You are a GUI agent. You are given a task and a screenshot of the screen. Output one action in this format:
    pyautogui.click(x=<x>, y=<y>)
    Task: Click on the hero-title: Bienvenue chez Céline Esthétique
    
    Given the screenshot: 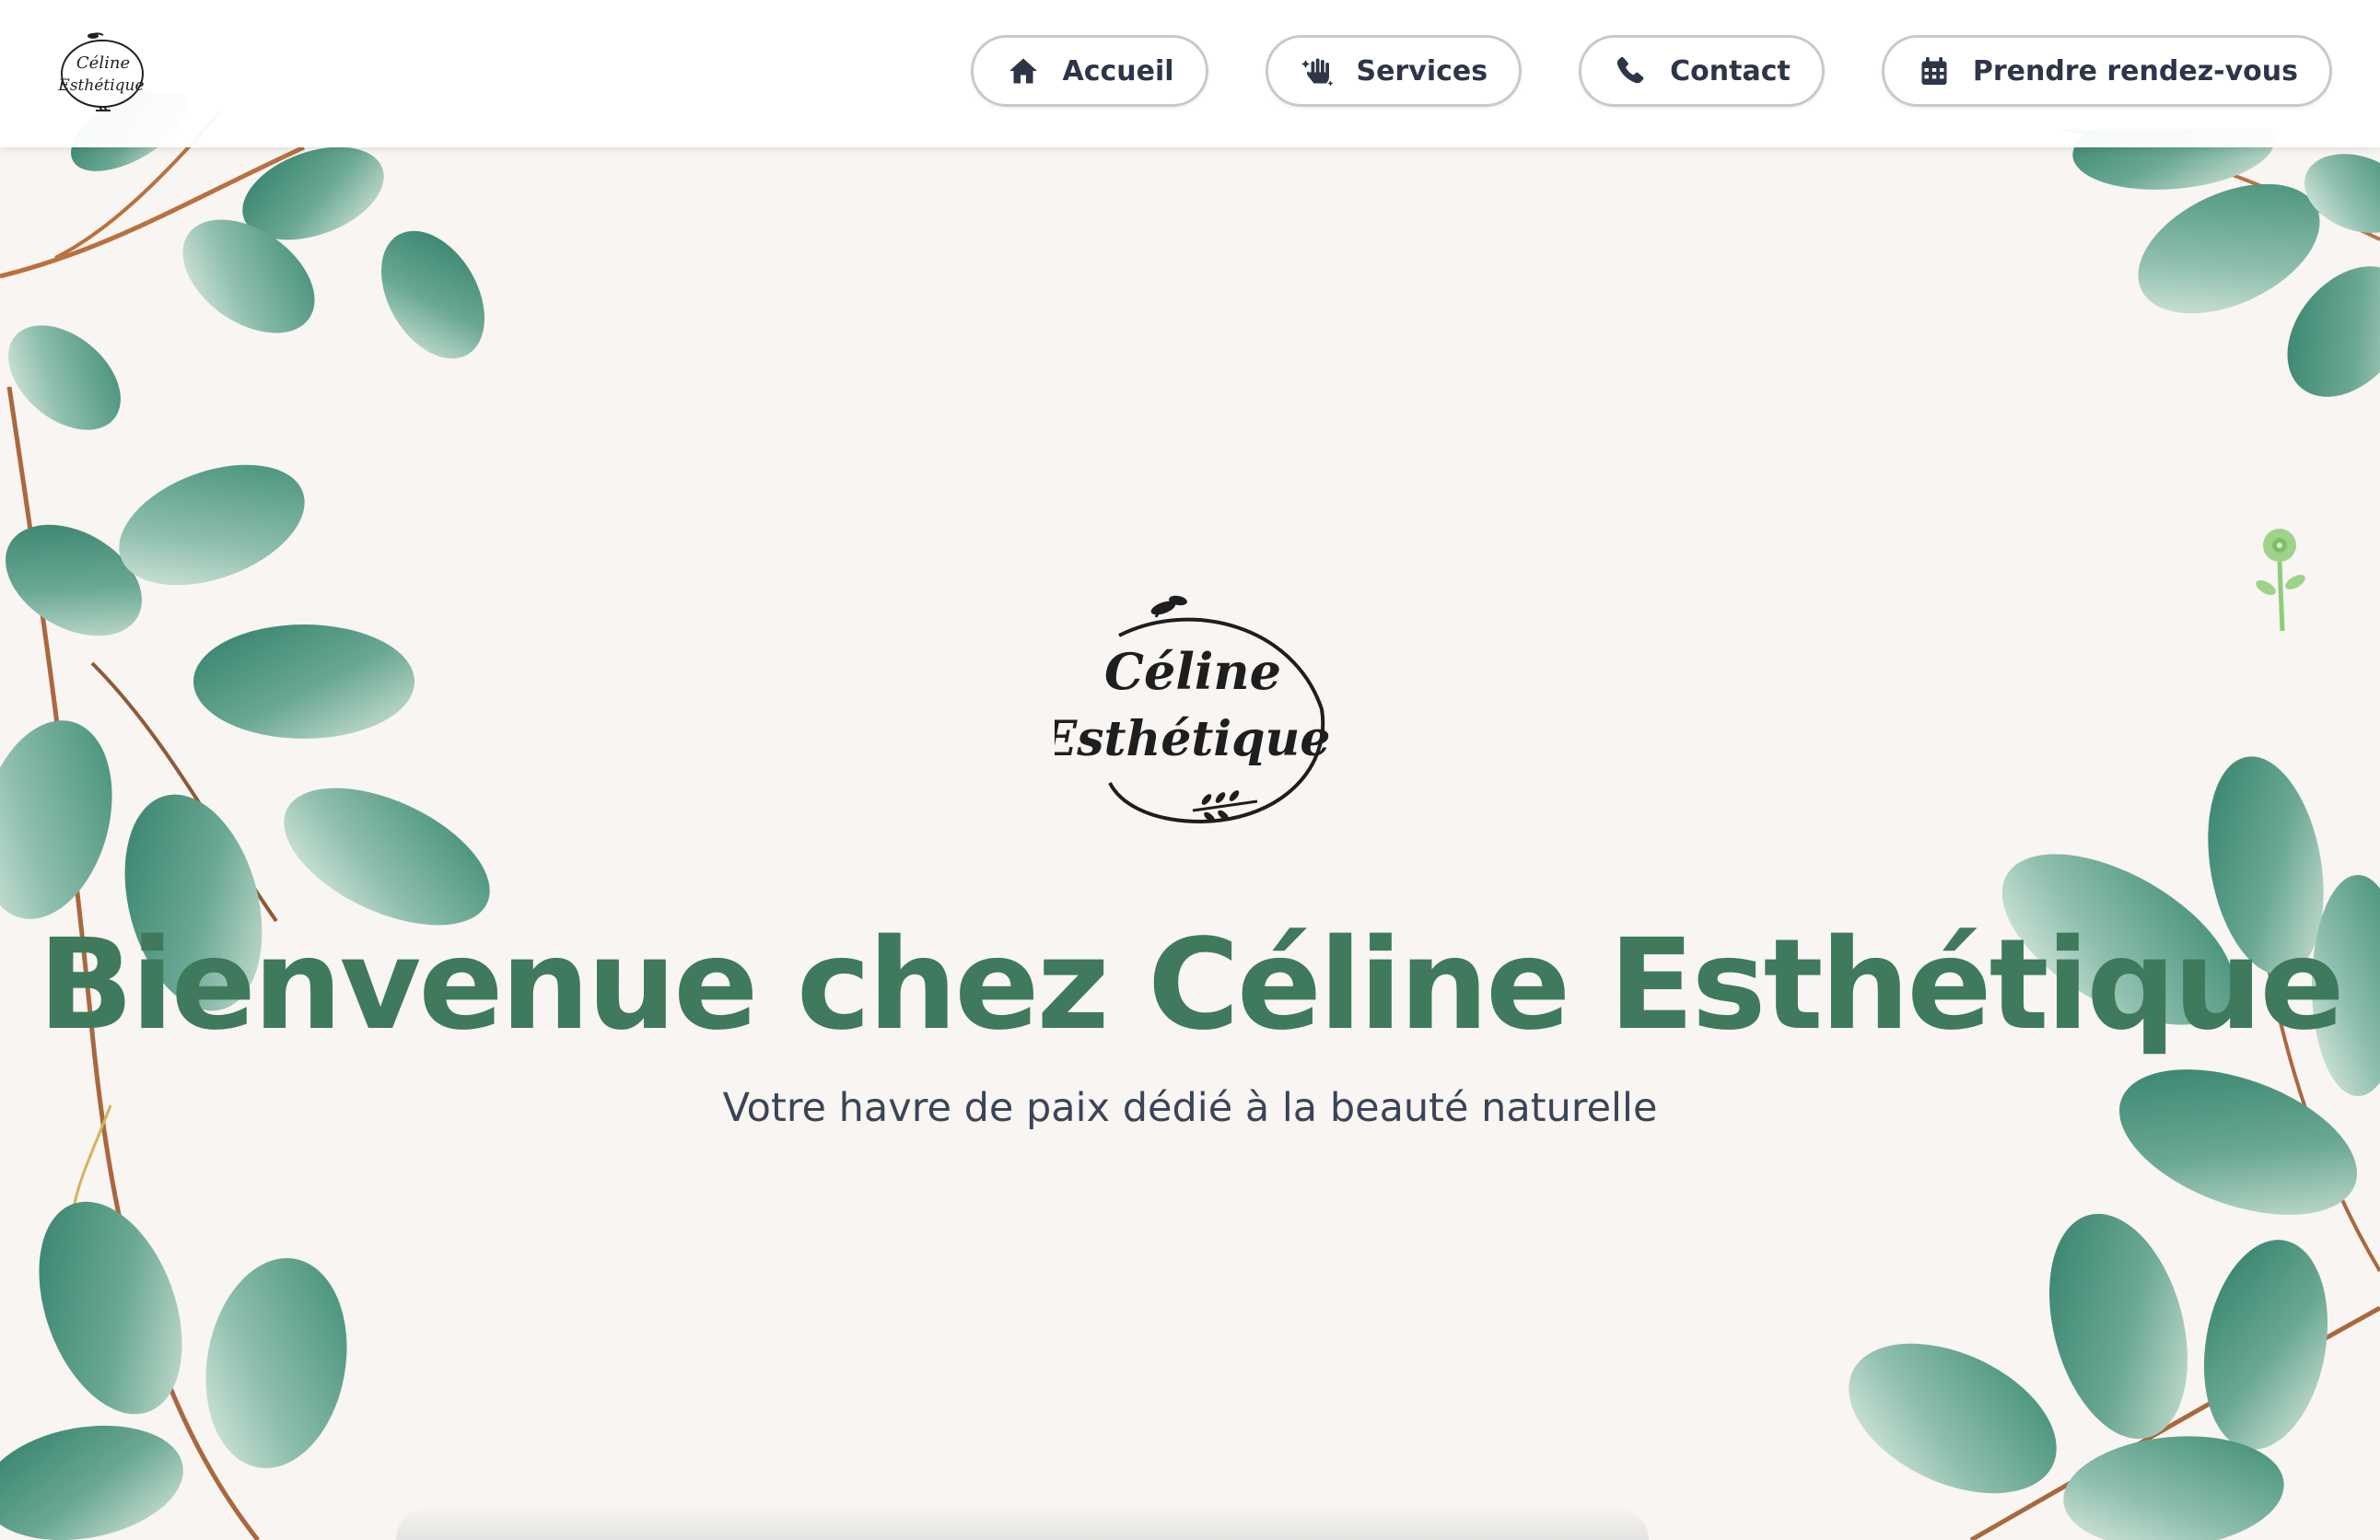 What is the action you would take?
    pyautogui.click(x=1191, y=985)
    